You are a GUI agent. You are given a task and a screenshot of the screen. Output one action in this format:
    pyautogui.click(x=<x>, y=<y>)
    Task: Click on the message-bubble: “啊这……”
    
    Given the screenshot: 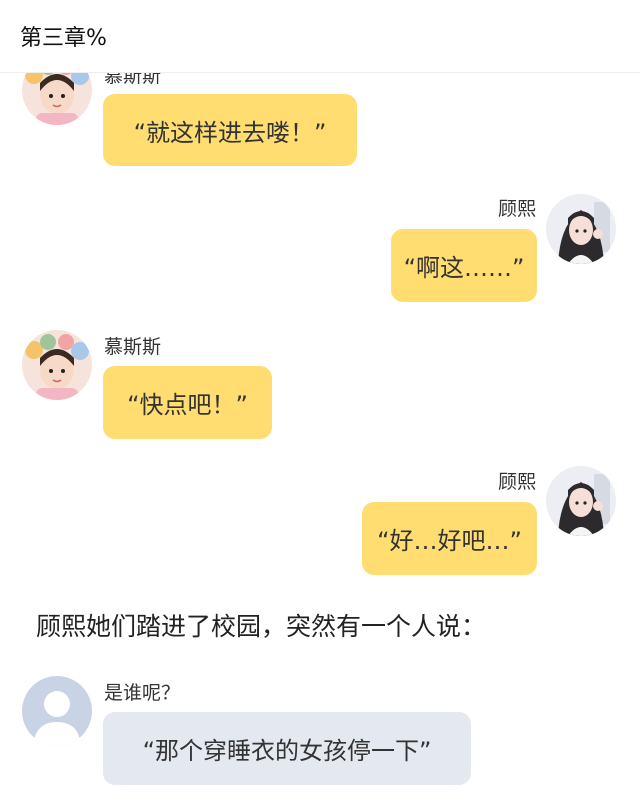 What is the action you would take?
    pyautogui.click(x=464, y=265)
    